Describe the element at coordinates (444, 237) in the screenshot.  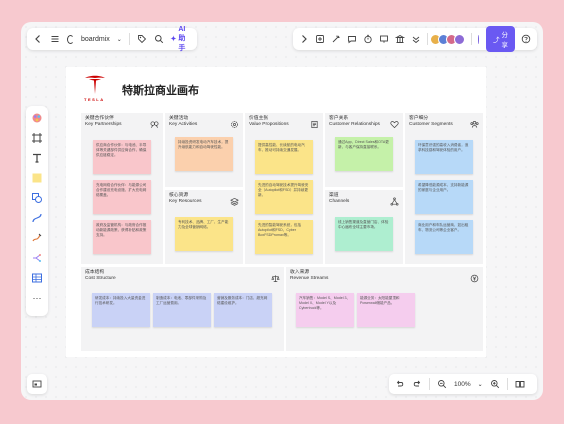
I see `sticky-note: 商业用户和车队运营商，如出租车、物流公司等企业客户。` at that location.